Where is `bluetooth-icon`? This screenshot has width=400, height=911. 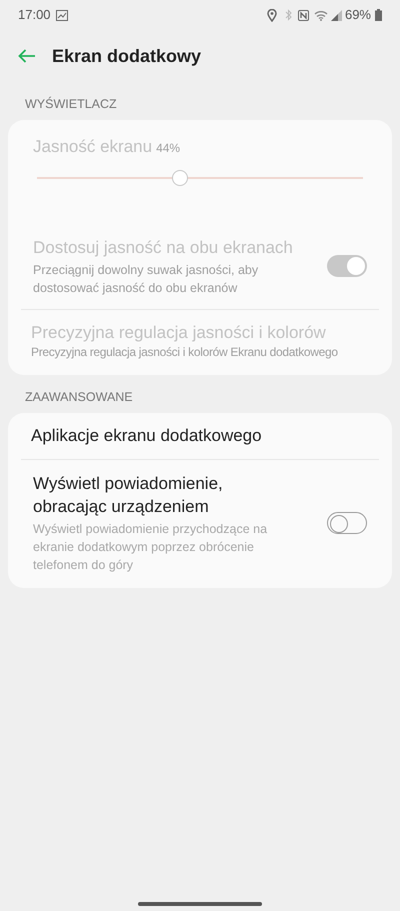
bluetooth-icon is located at coordinates (288, 15).